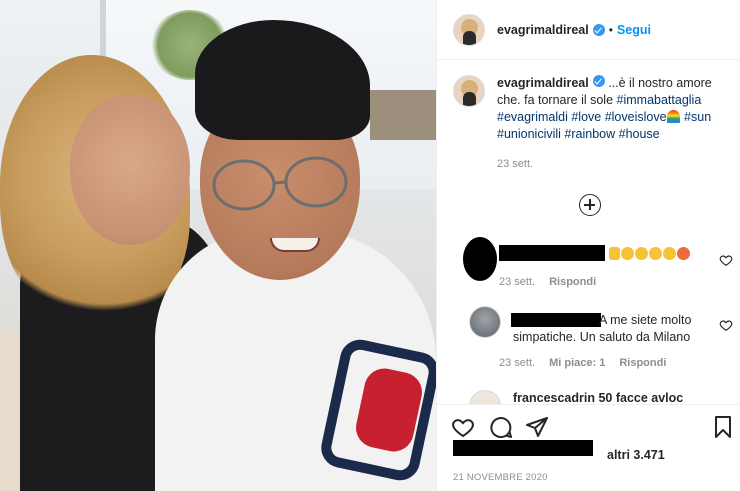 The height and width of the screenshot is (491, 740). What do you see at coordinates (598, 29) in the screenshot?
I see `verified-icon` at bounding box center [598, 29].